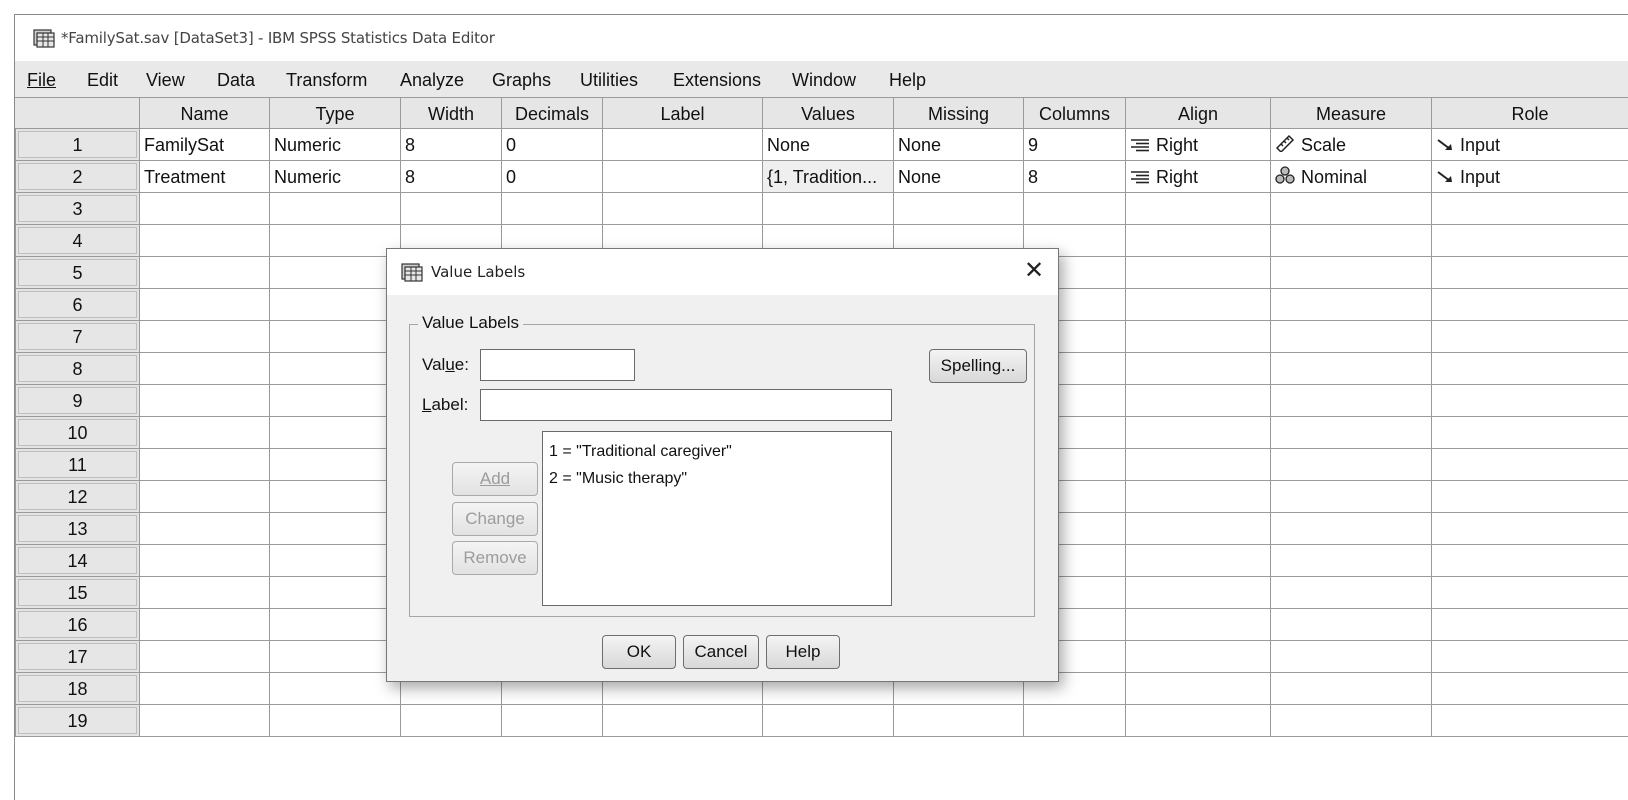  What do you see at coordinates (683, 113) in the screenshot?
I see `header-label: Label` at bounding box center [683, 113].